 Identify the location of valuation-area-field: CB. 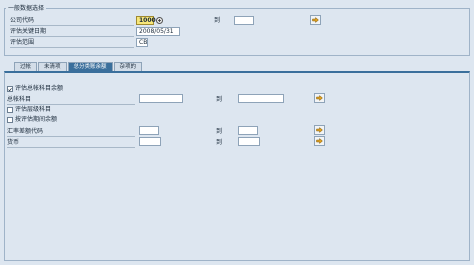
(142, 42).